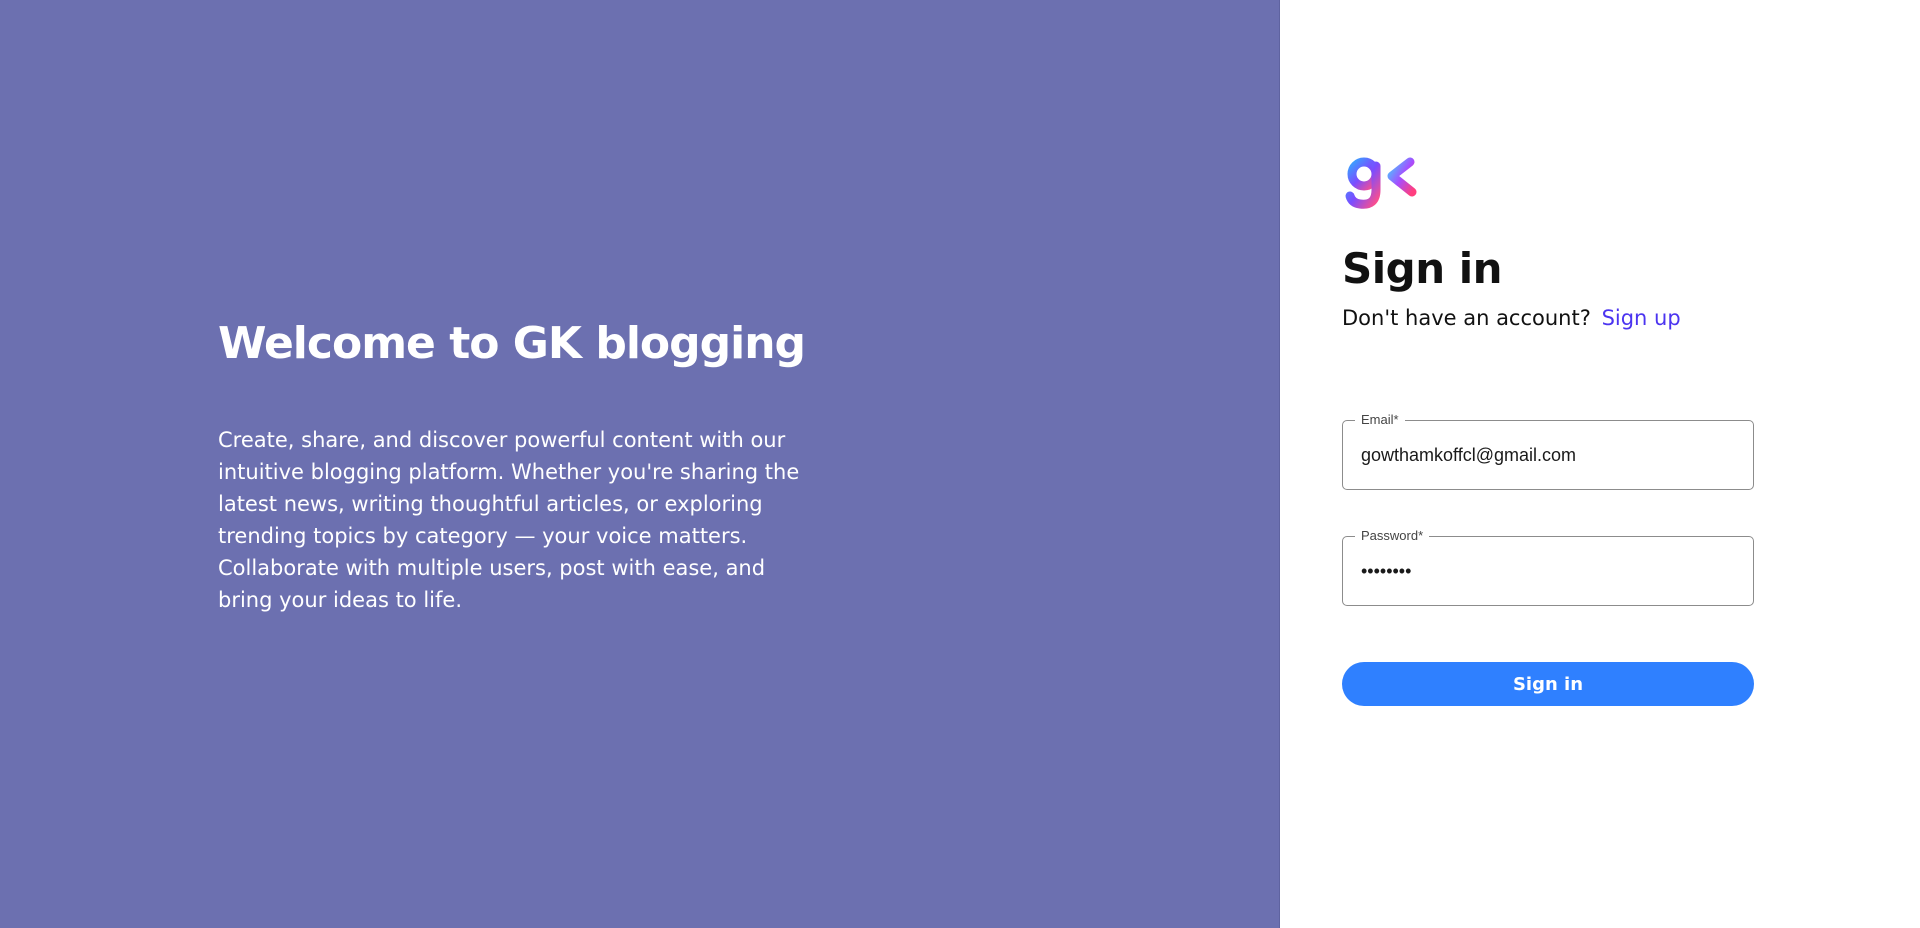 The height and width of the screenshot is (928, 1920). What do you see at coordinates (1548, 684) in the screenshot?
I see `sign-in-button: Sign in` at bounding box center [1548, 684].